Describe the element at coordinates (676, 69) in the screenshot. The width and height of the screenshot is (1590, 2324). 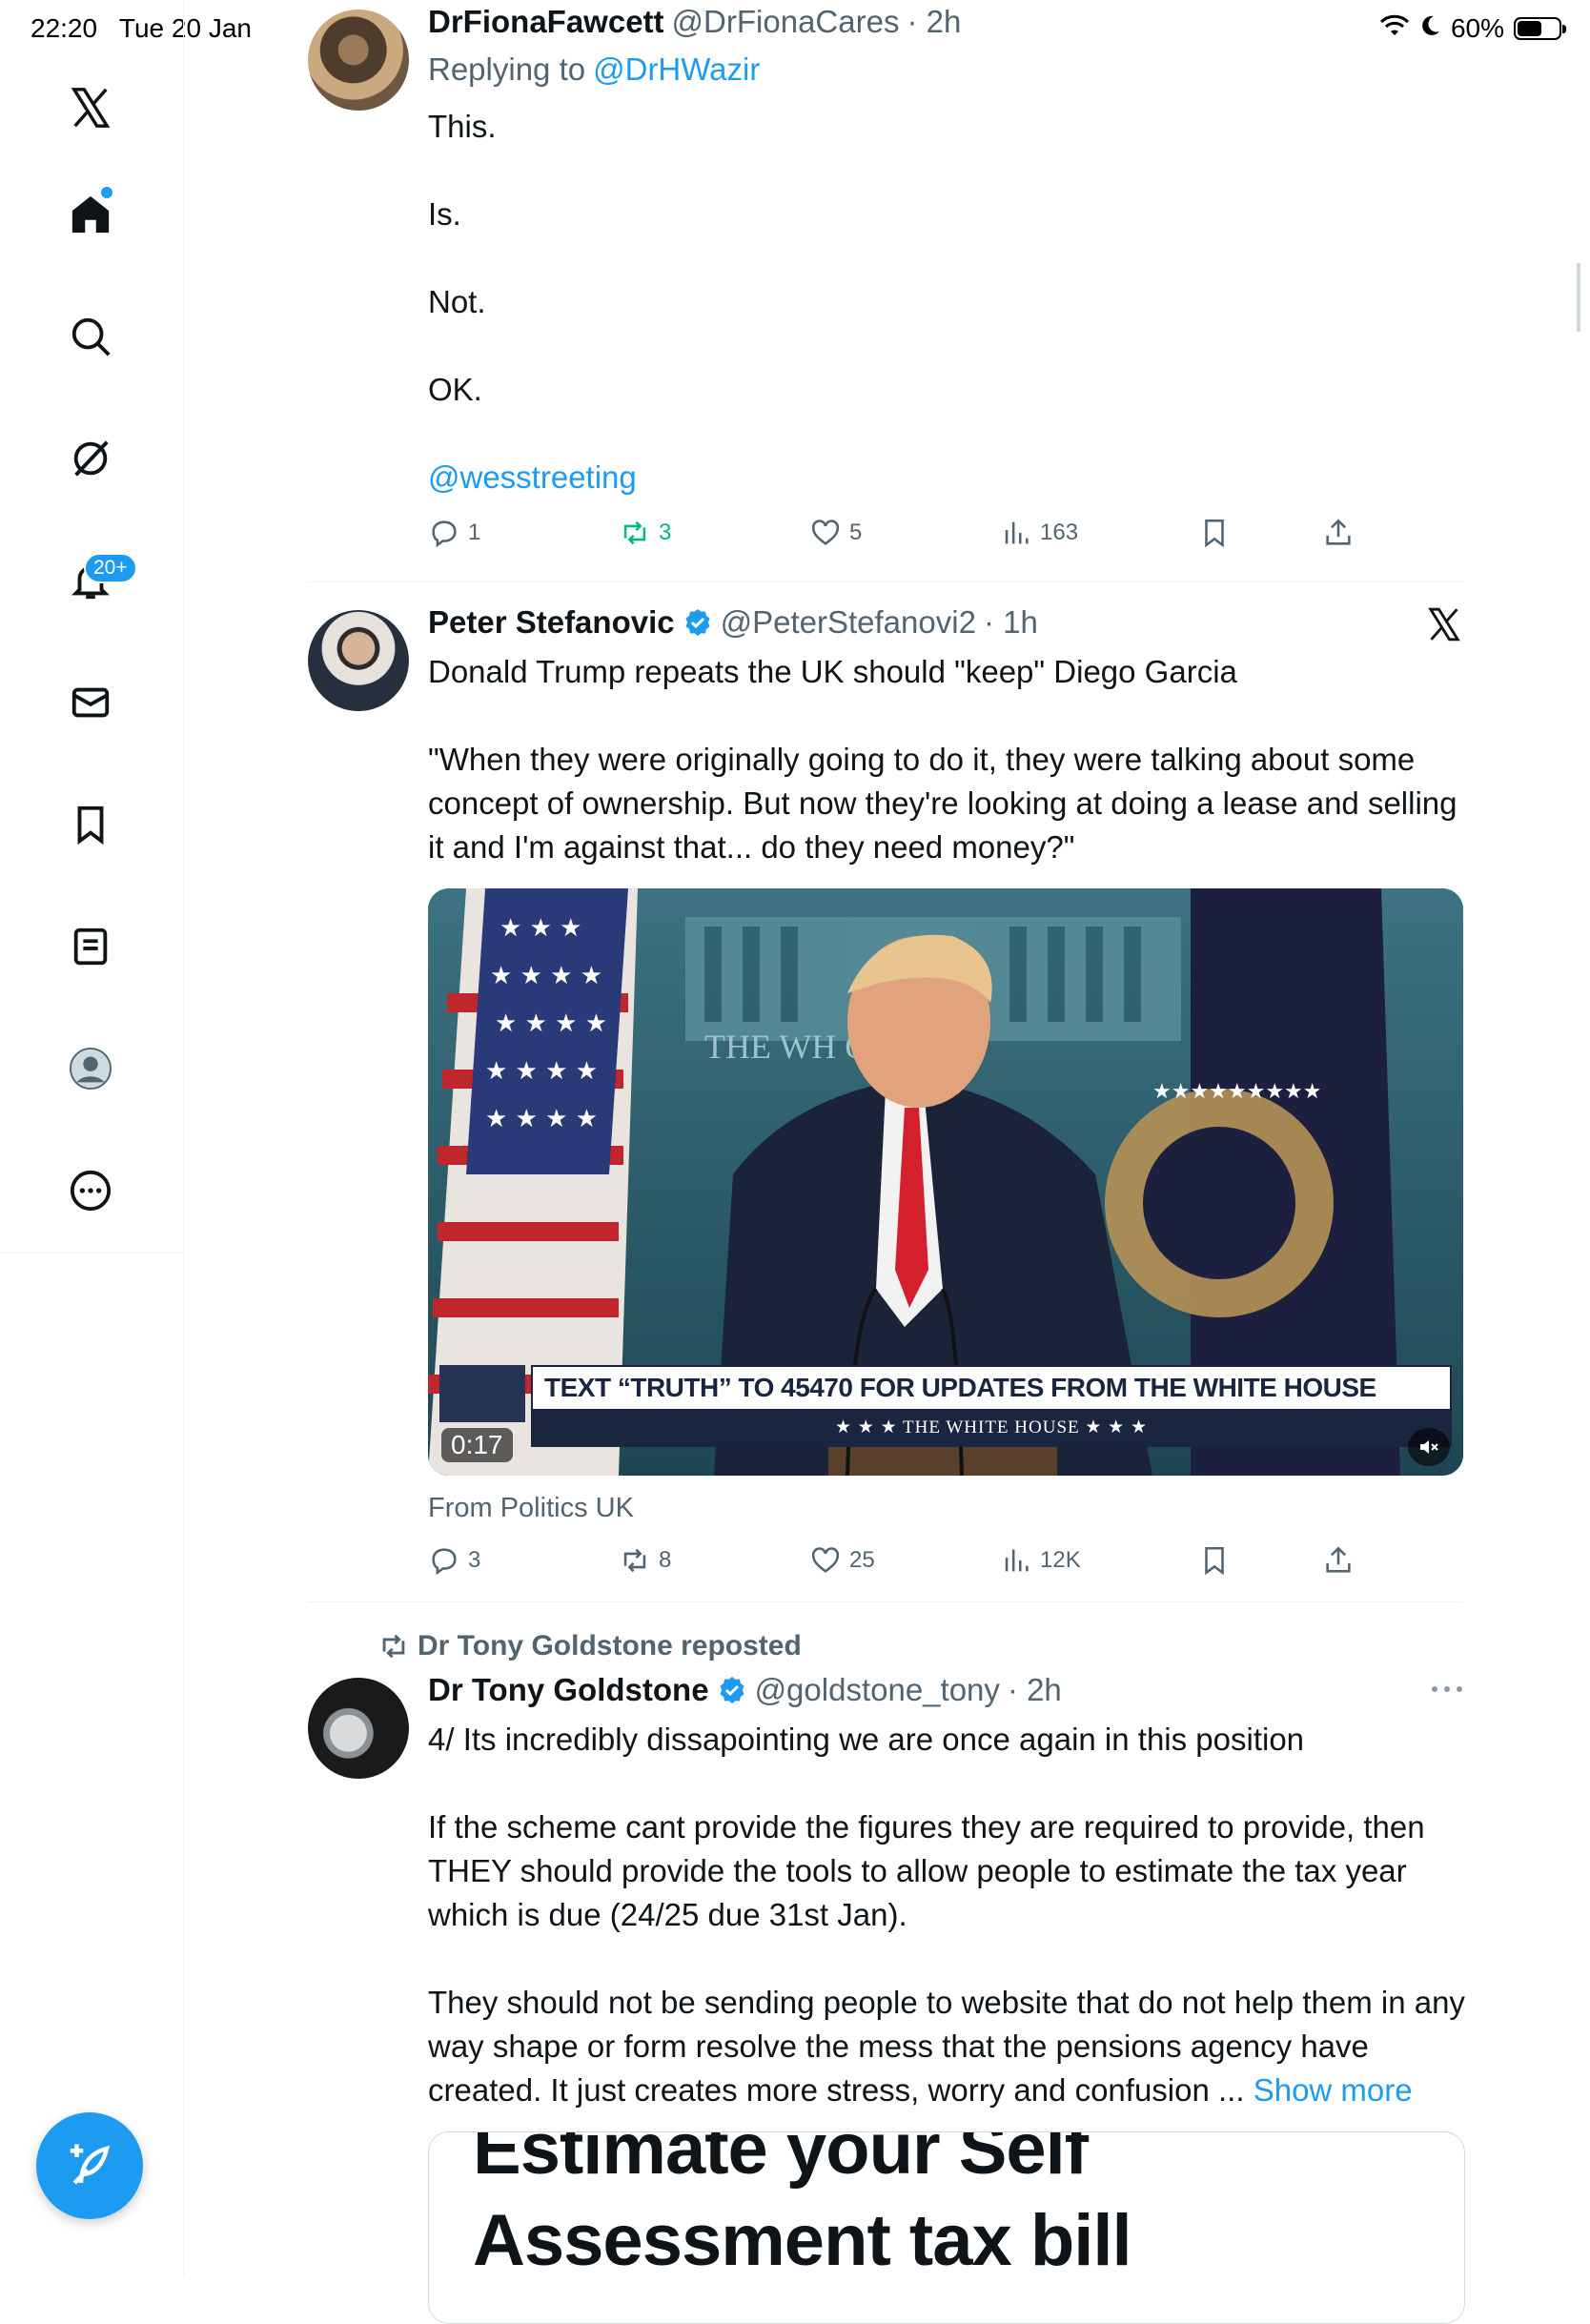
I see `replying-to-handle: @DrHWazir` at that location.